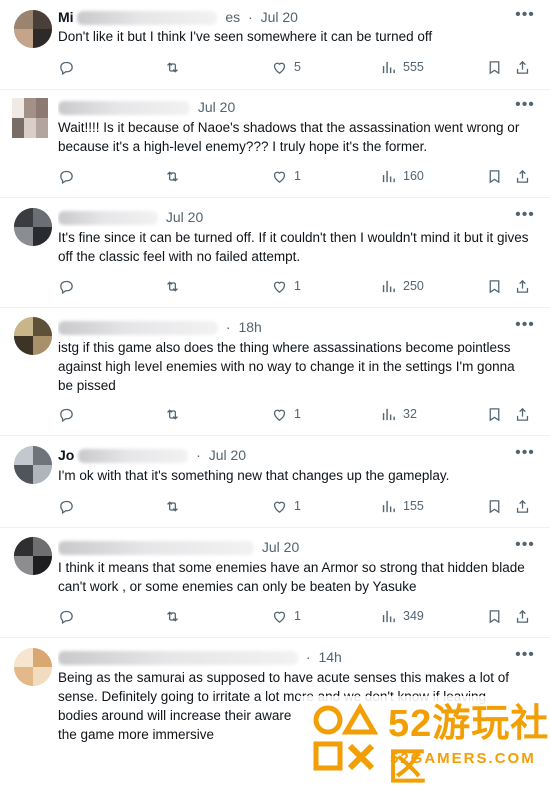  I want to click on author-name: Mi, so click(66, 17).